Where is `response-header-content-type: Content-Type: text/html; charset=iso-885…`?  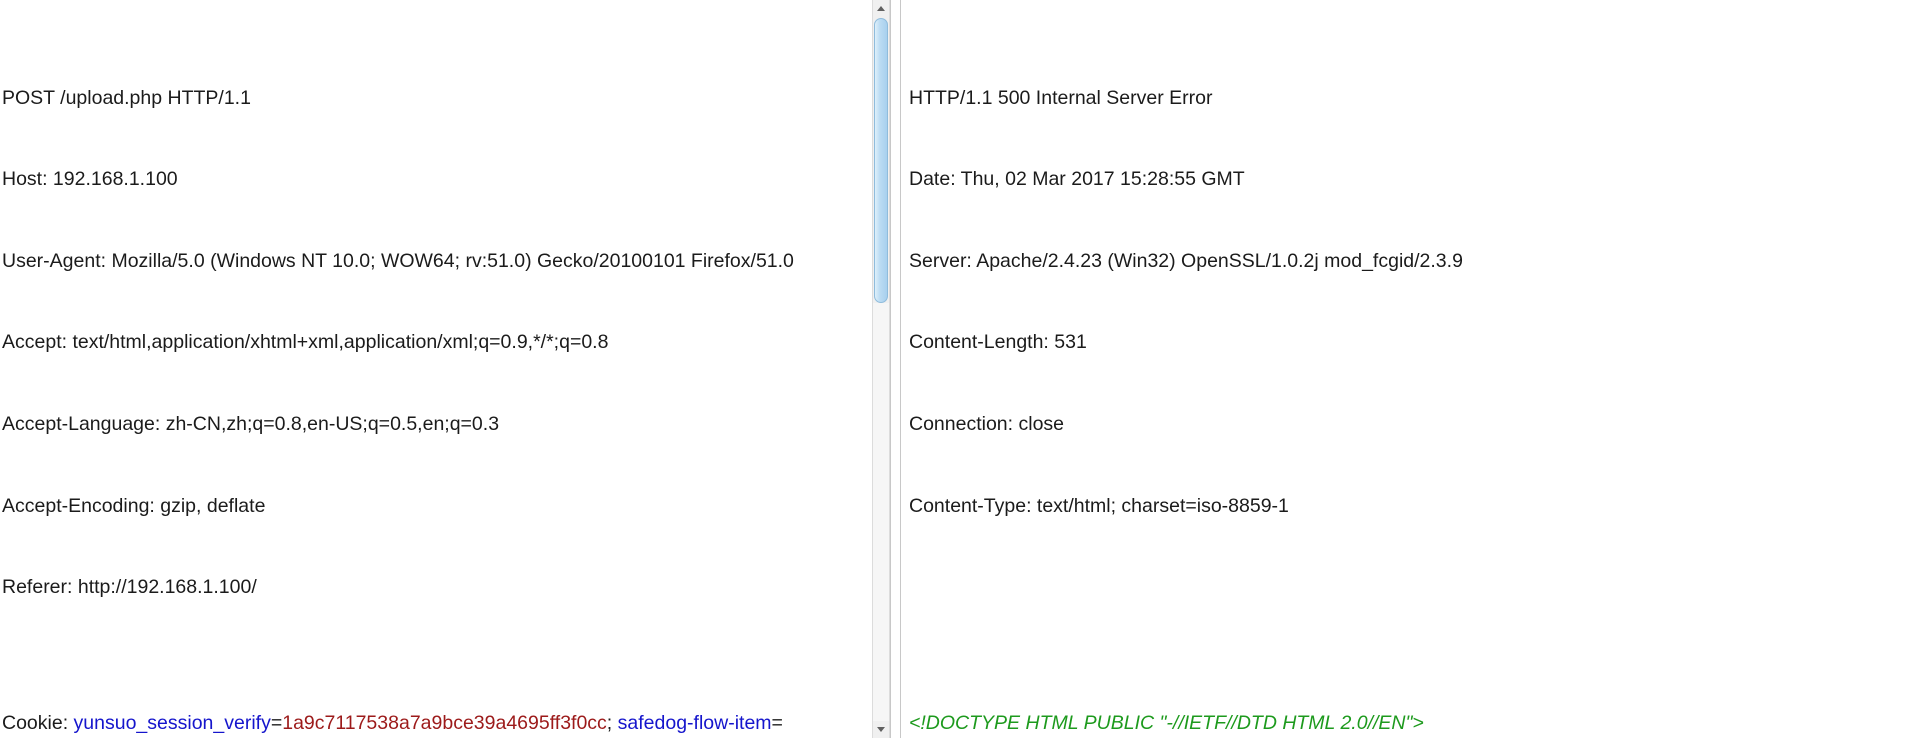 response-header-content-type: Content-Type: text/html; charset=iso-885… is located at coordinates (1099, 505).